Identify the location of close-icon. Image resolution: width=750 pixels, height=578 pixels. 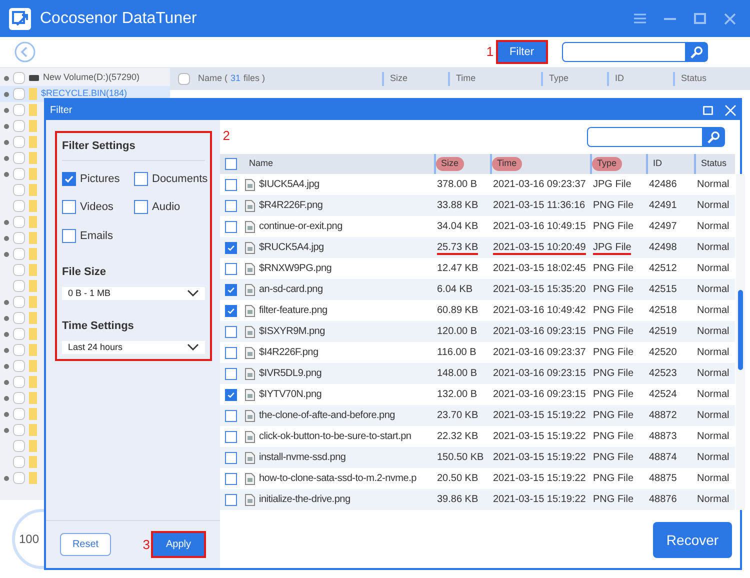
(730, 18).